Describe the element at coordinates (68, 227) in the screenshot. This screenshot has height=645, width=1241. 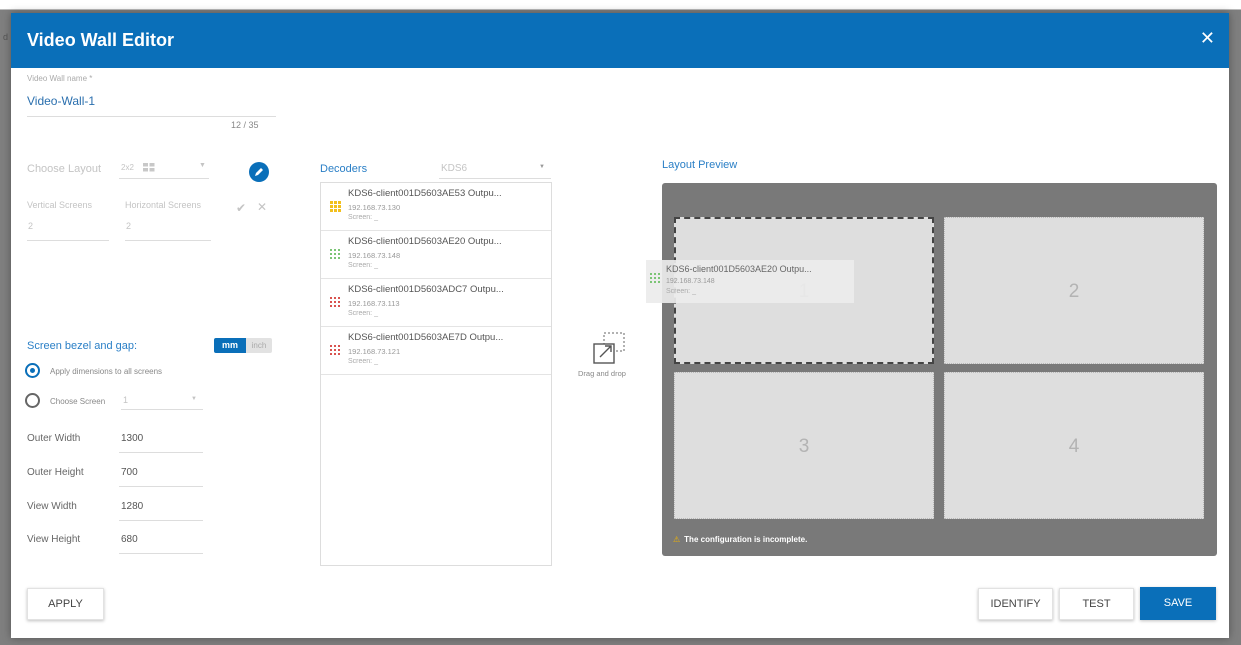
I see `vertical-screens-input: 2` at that location.